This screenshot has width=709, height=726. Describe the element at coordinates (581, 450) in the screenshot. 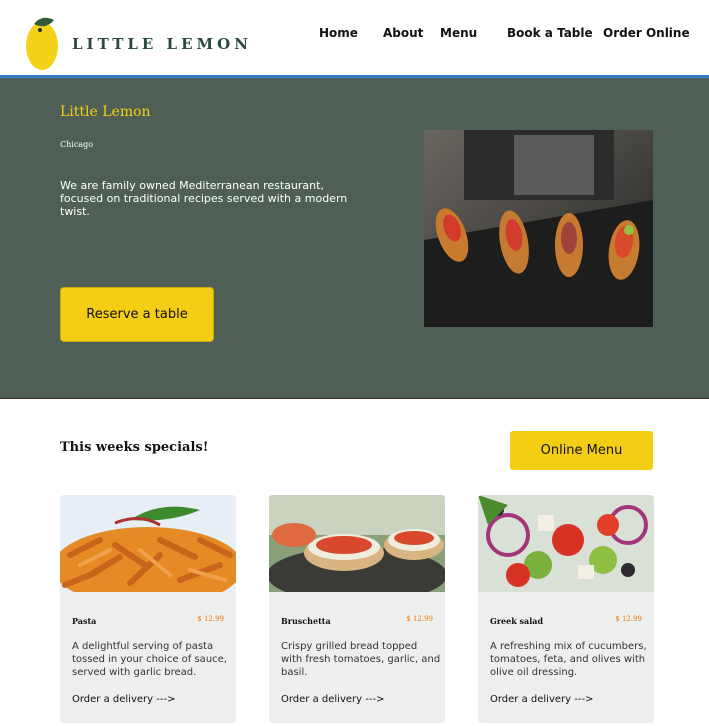

I see `online-menu-button: Online Menu` at that location.